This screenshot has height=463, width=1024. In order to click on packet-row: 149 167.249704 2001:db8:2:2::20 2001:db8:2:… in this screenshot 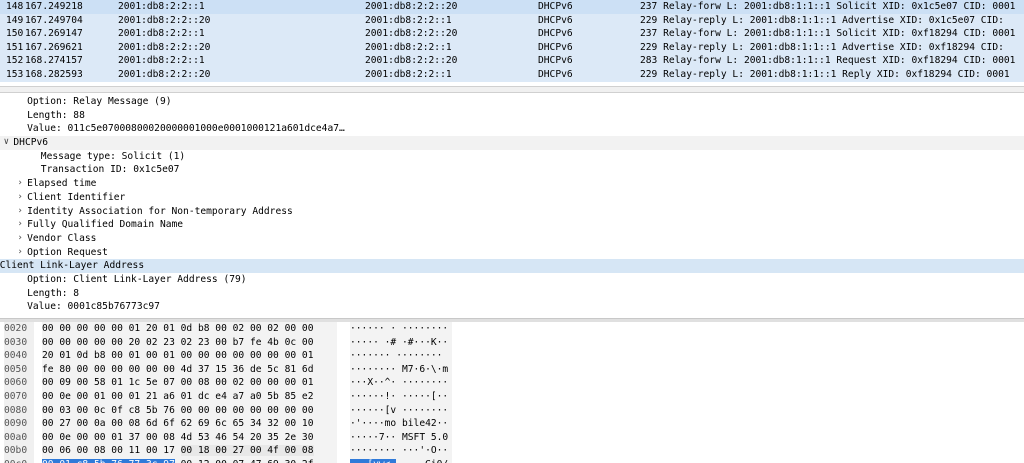, I will do `click(512, 20)`.